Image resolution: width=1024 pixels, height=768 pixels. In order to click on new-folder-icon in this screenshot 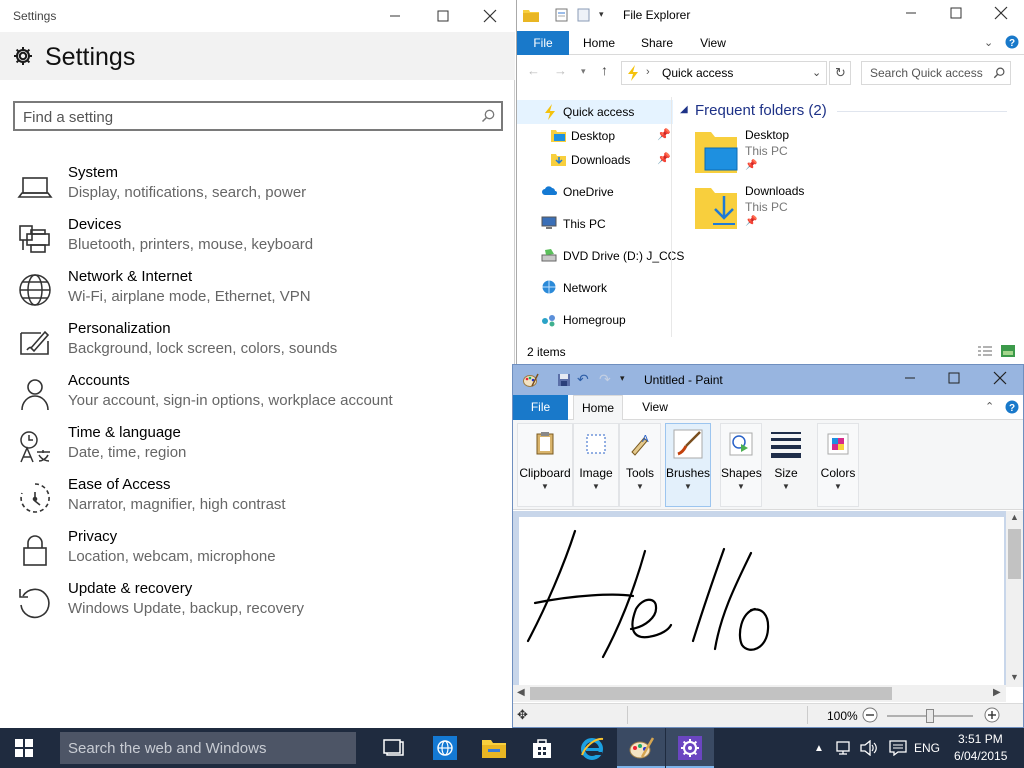, I will do `click(584, 15)`.